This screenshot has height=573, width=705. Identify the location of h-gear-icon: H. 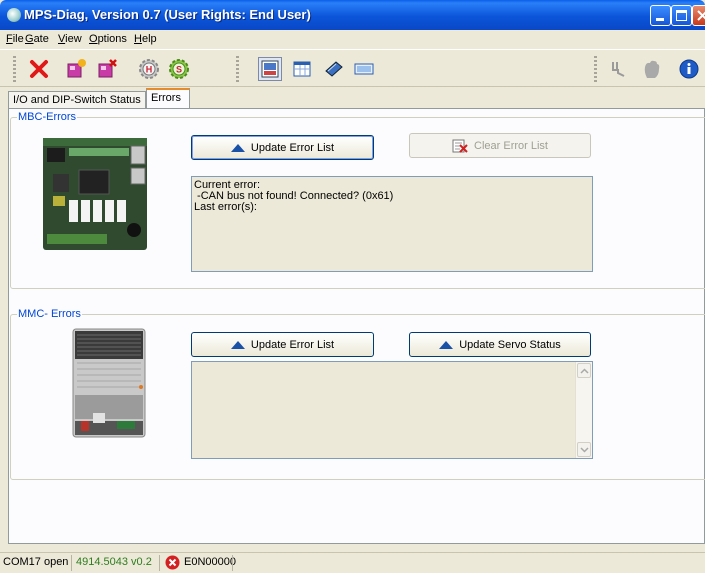
(149, 69).